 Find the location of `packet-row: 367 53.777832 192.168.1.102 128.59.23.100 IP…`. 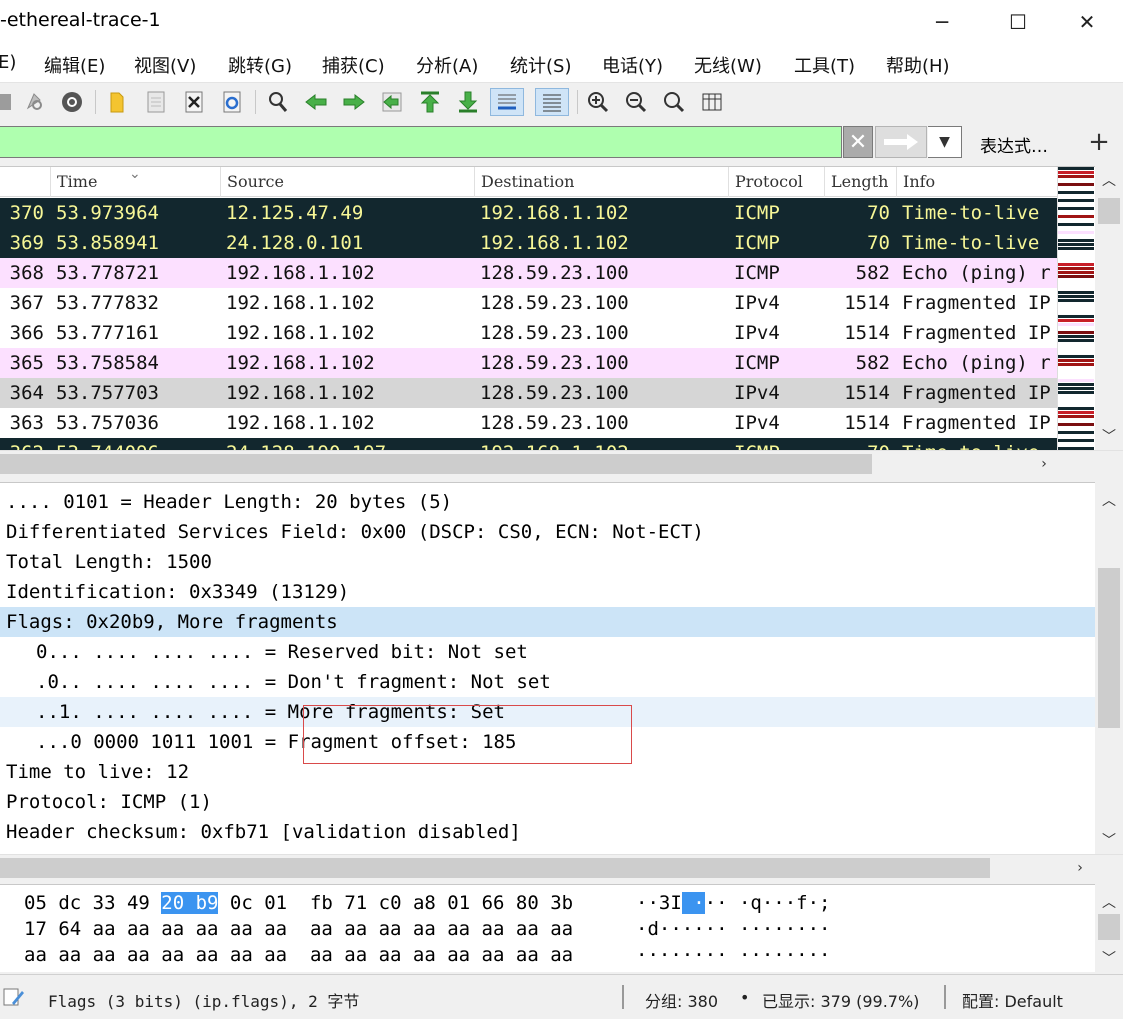

packet-row: 367 53.777832 192.168.1.102 128.59.23.100 IP… is located at coordinates (528, 303).